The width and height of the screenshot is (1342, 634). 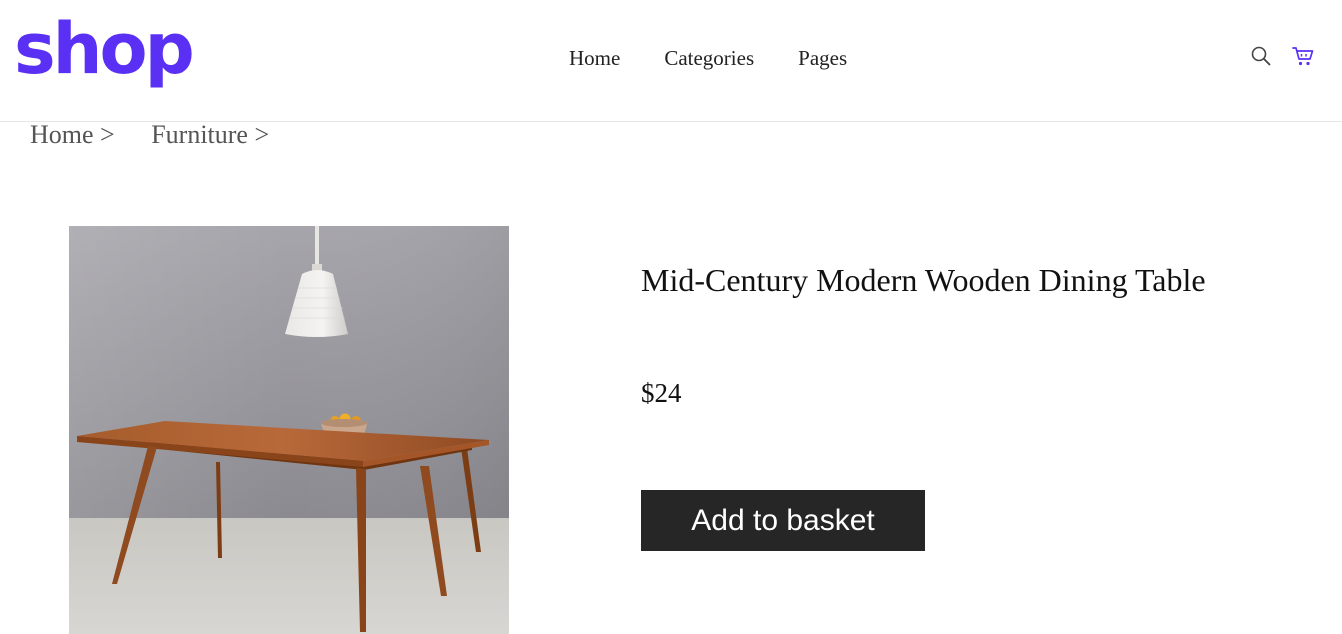 What do you see at coordinates (783, 520) in the screenshot?
I see `add-to-basket-button: Add to basket` at bounding box center [783, 520].